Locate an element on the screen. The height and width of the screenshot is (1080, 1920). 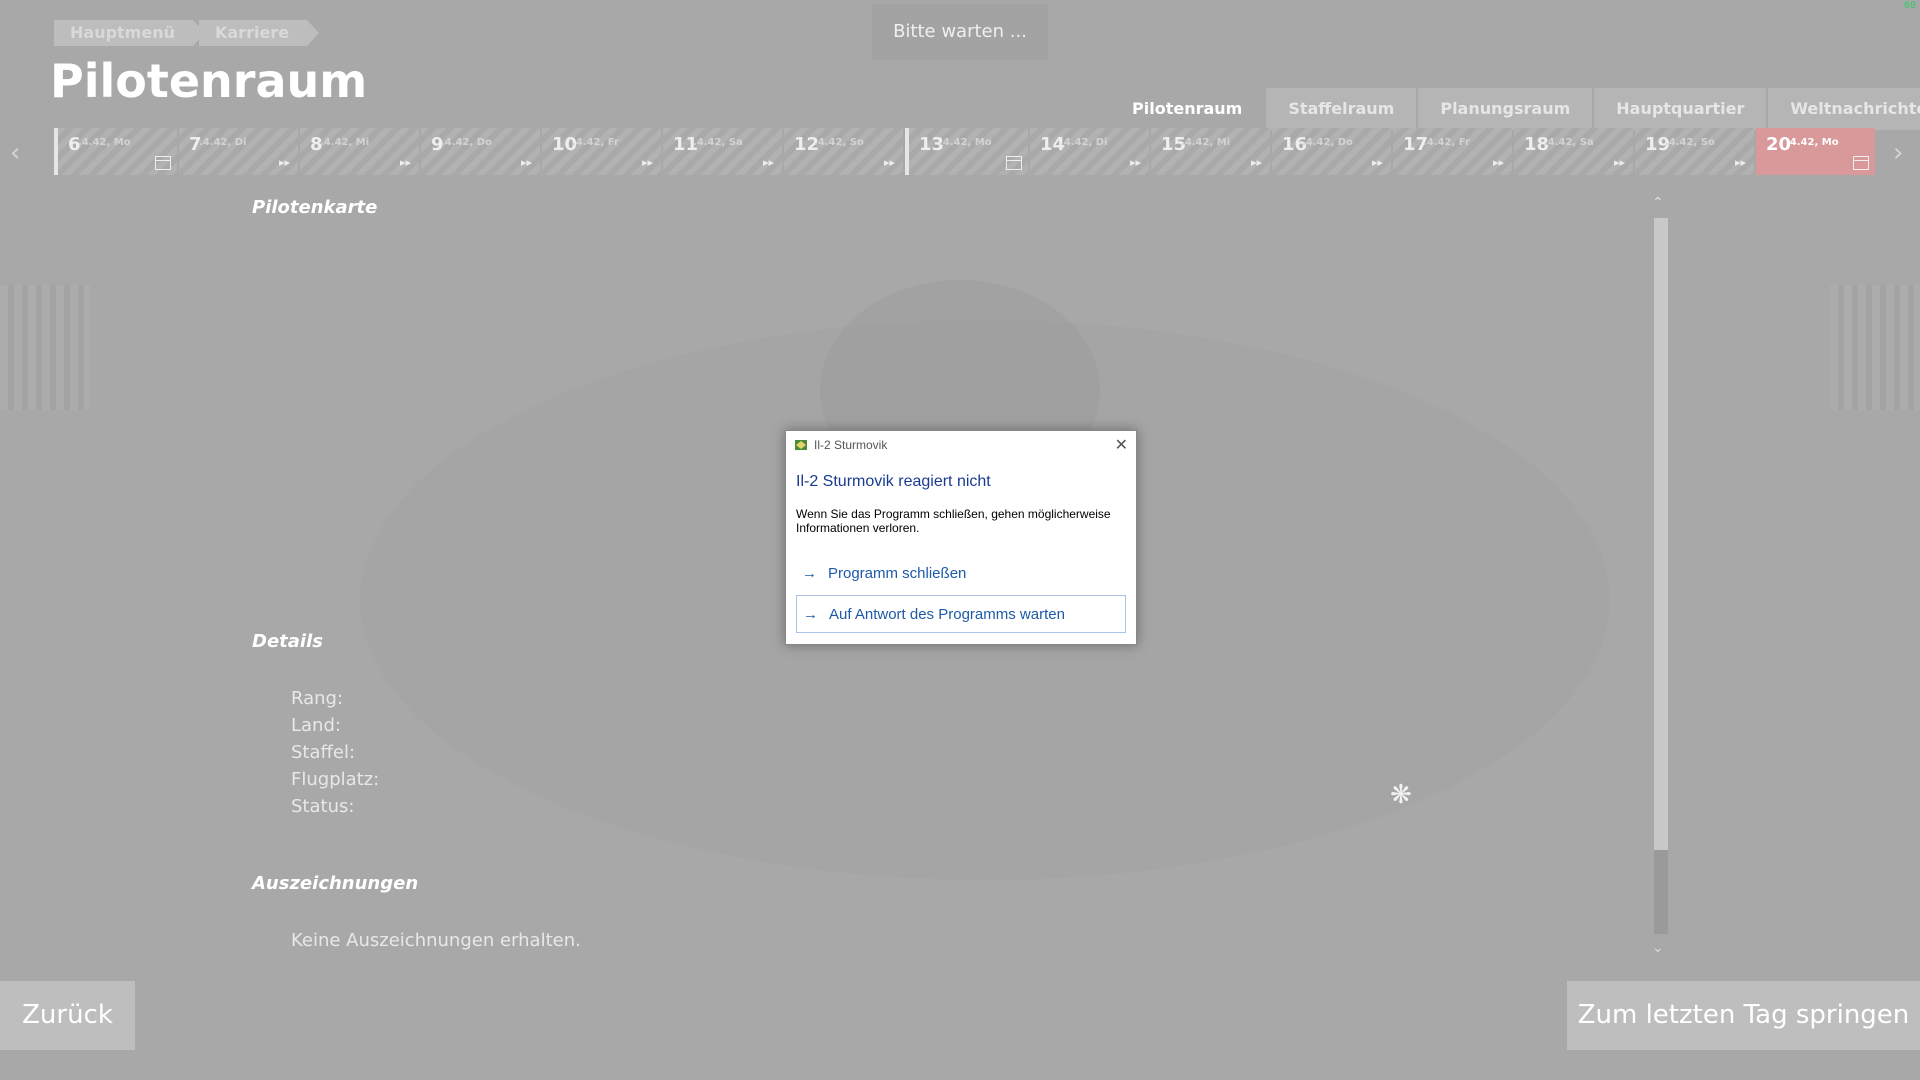
wait-for-program-option: → Auf Antwort des Programms warten is located at coordinates (961, 614).